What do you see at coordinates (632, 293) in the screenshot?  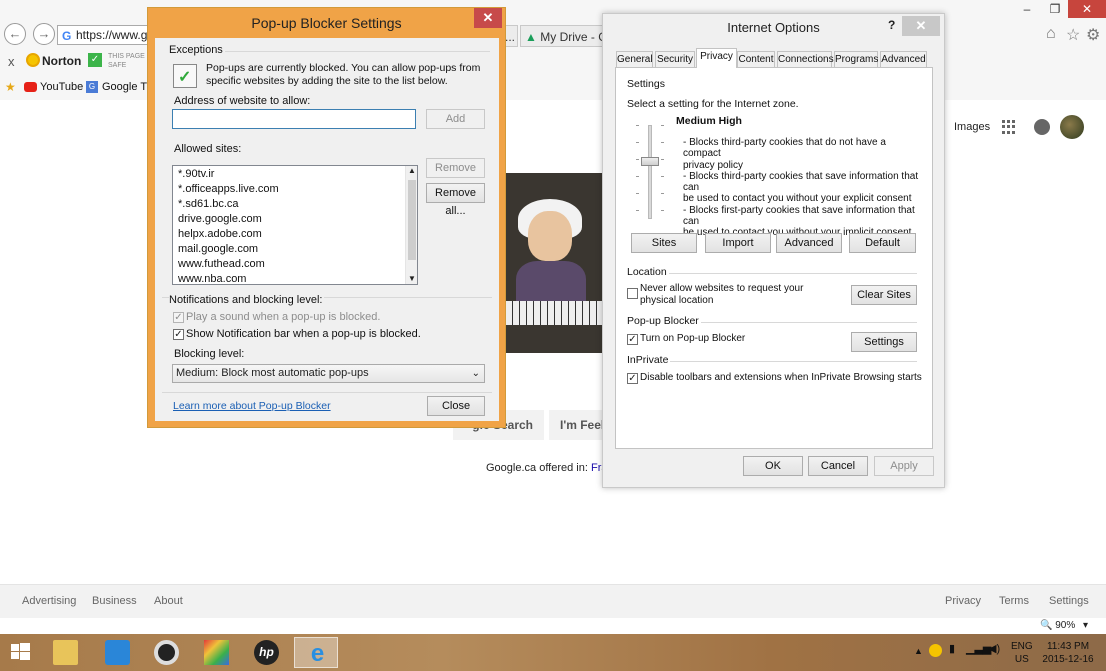 I see `never-allow-location-checkbox` at bounding box center [632, 293].